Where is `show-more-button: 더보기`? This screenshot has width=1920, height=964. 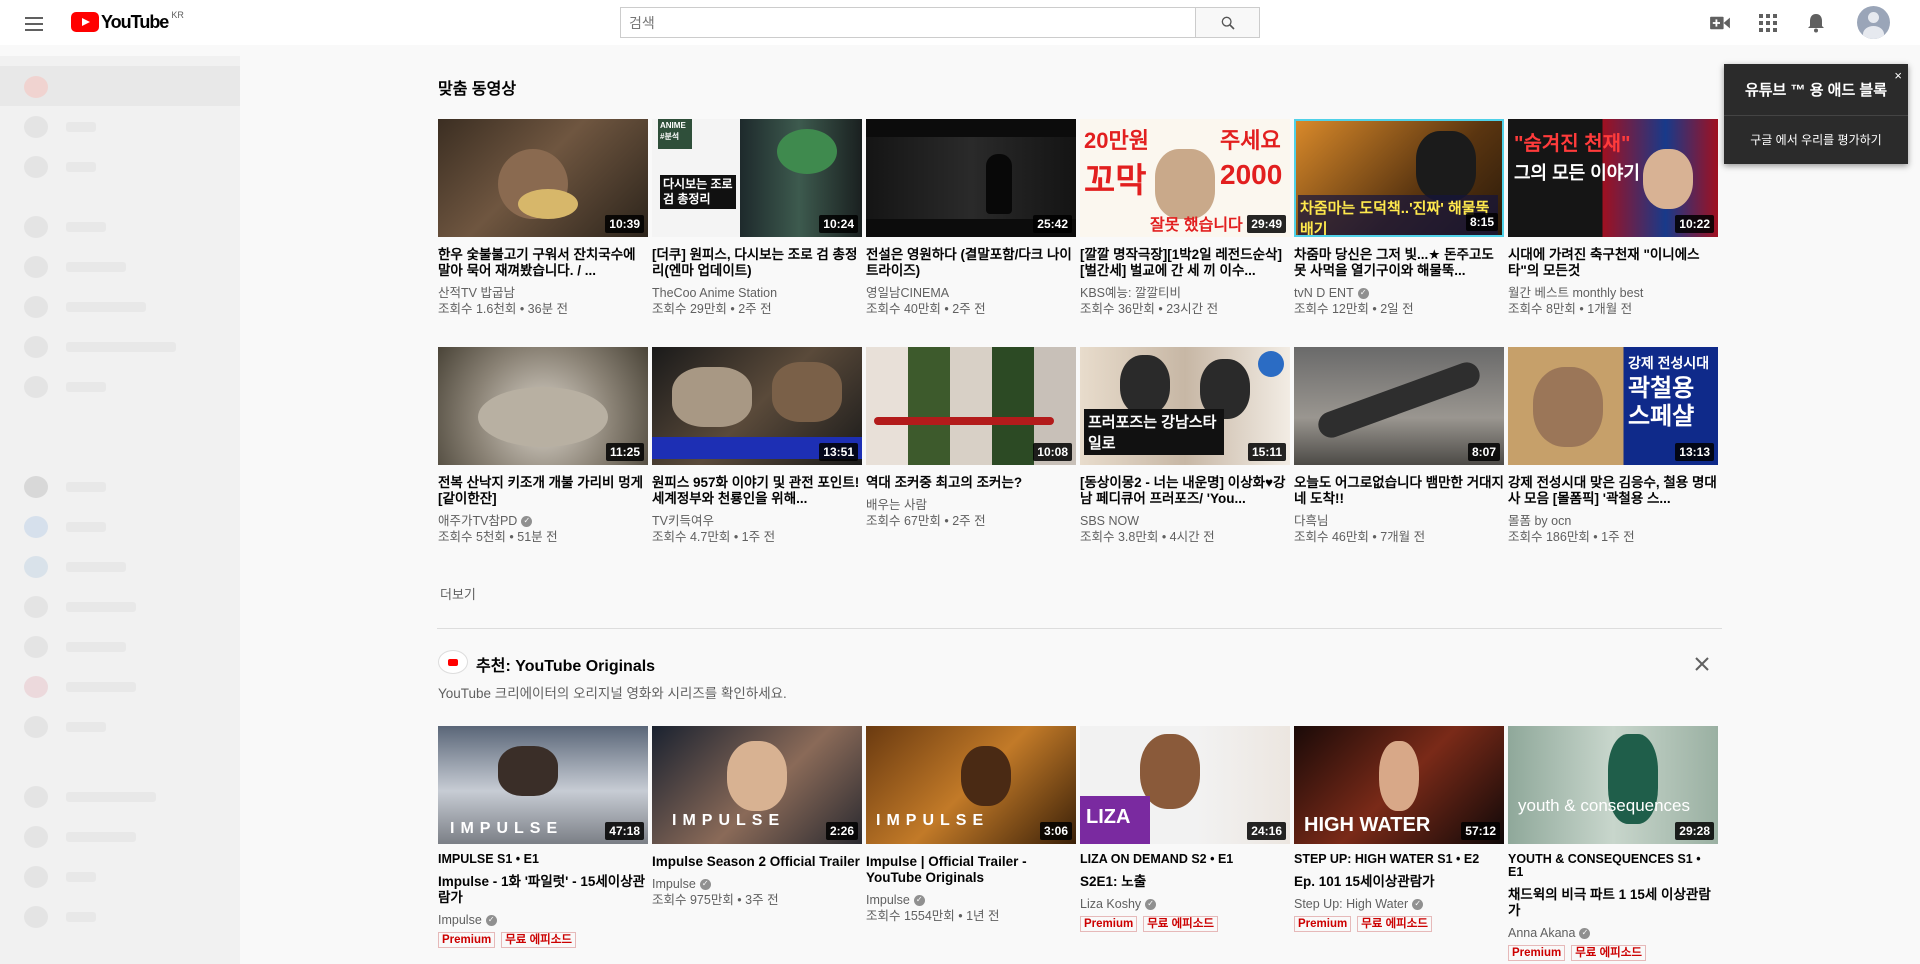 show-more-button: 더보기 is located at coordinates (458, 593).